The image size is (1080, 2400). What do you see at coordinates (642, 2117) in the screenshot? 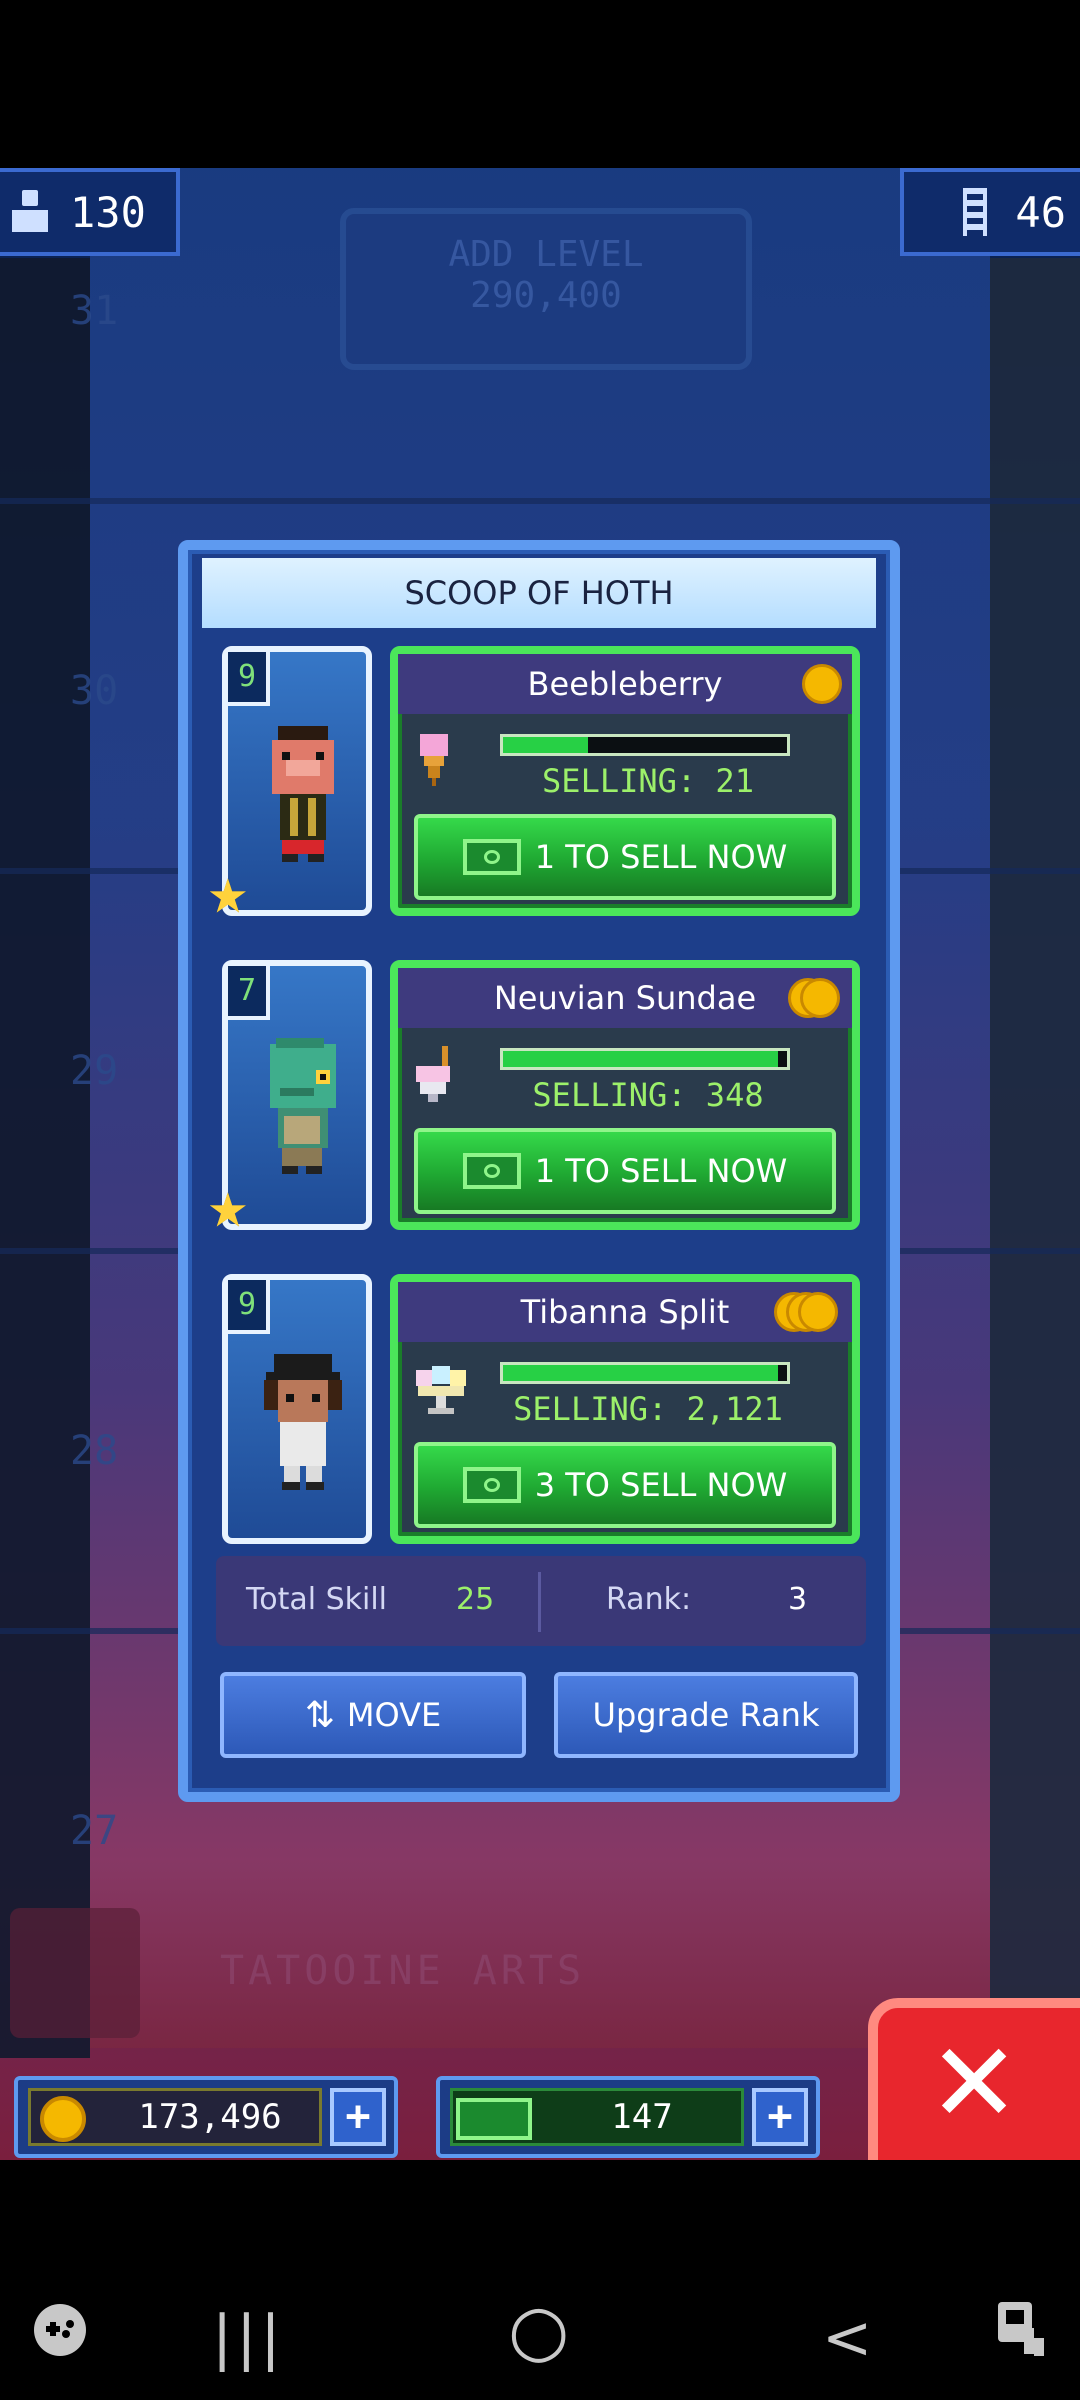
I see `bux-balance-value: 147` at bounding box center [642, 2117].